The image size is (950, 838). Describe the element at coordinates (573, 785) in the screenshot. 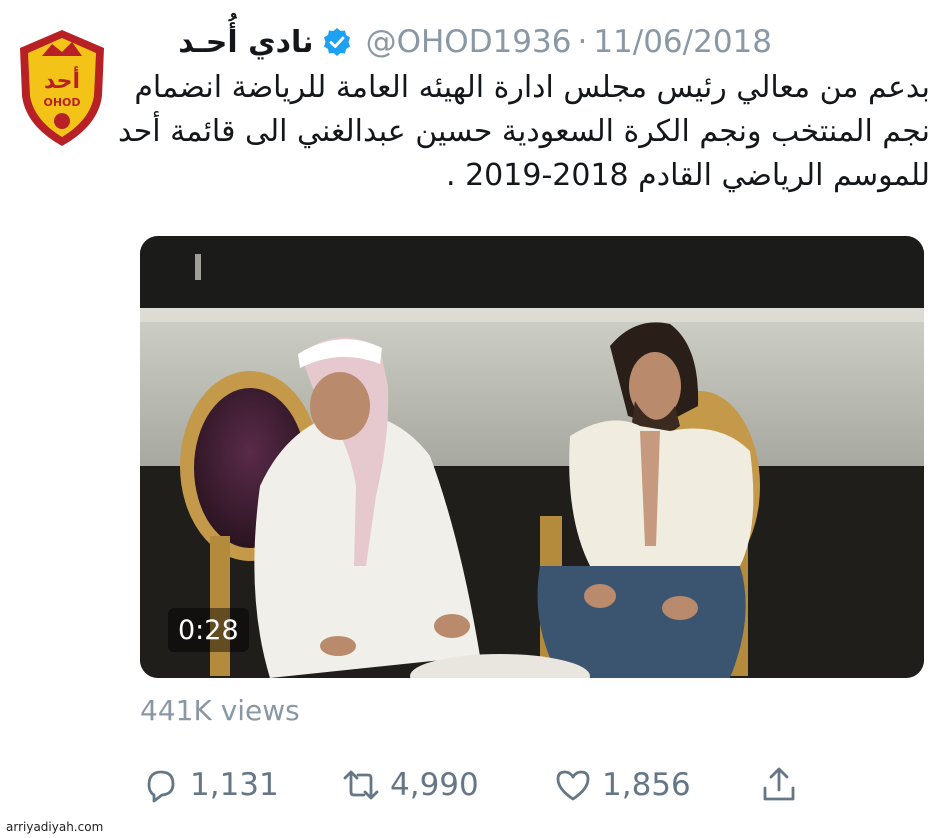

I see `like-icon` at that location.